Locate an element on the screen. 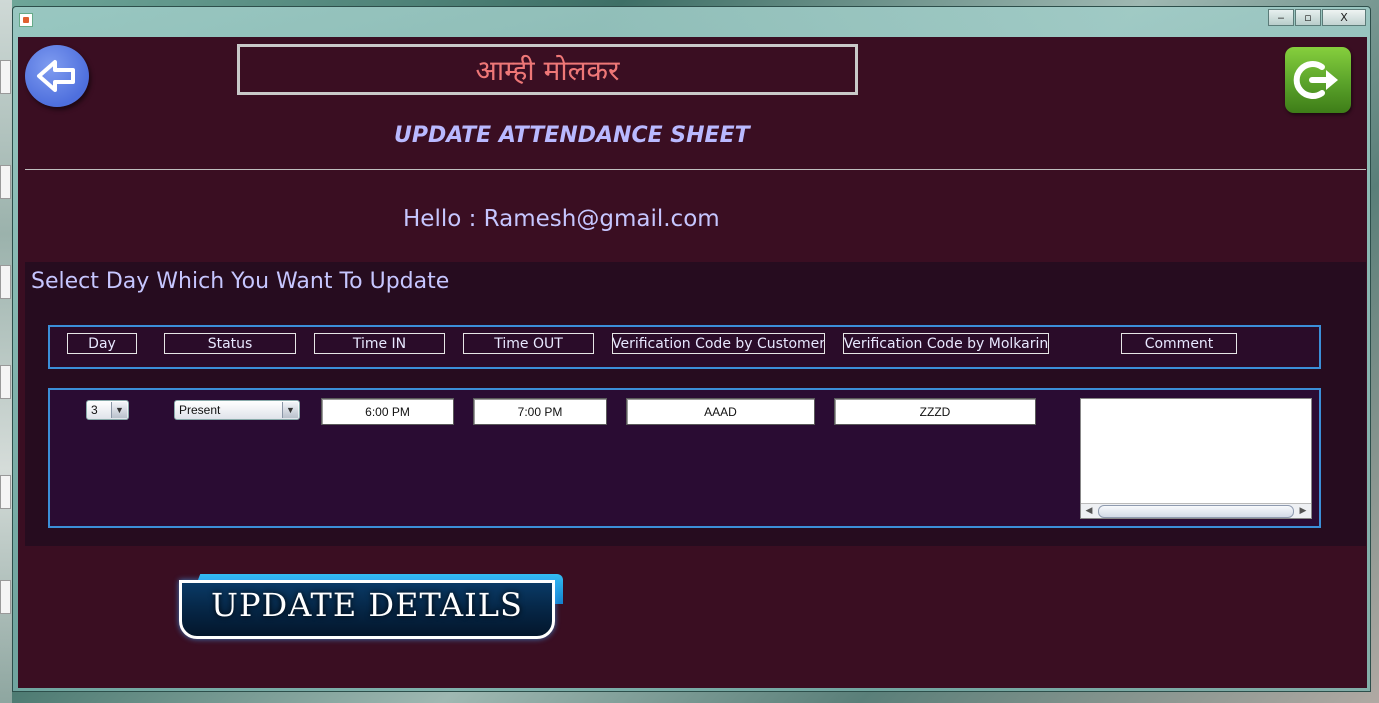 The height and width of the screenshot is (703, 1379). horizontal-scrollbar: ◀ ▶ is located at coordinates (1196, 510).